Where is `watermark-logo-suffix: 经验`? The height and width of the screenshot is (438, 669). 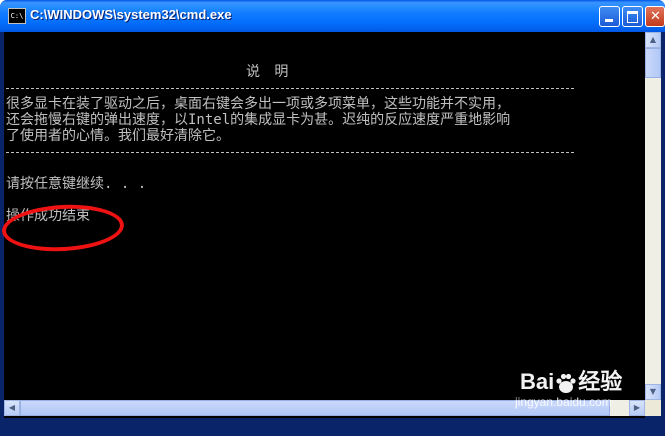 watermark-logo-suffix: 经验 is located at coordinates (600, 381).